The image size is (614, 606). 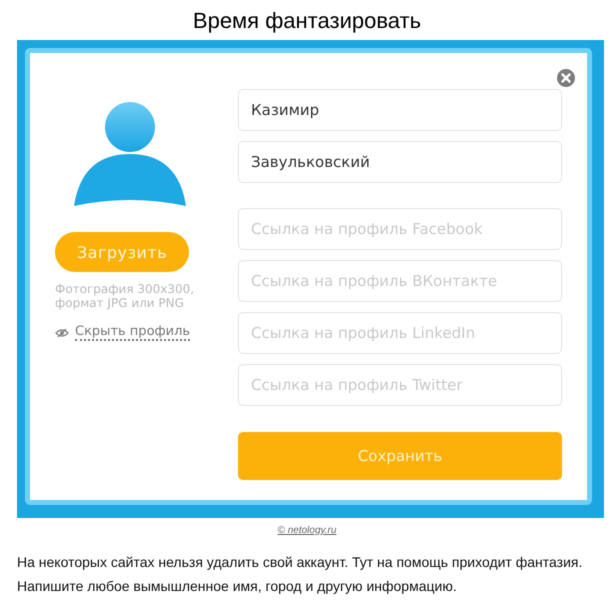 What do you see at coordinates (400, 110) in the screenshot?
I see `text-field: Казимир` at bounding box center [400, 110].